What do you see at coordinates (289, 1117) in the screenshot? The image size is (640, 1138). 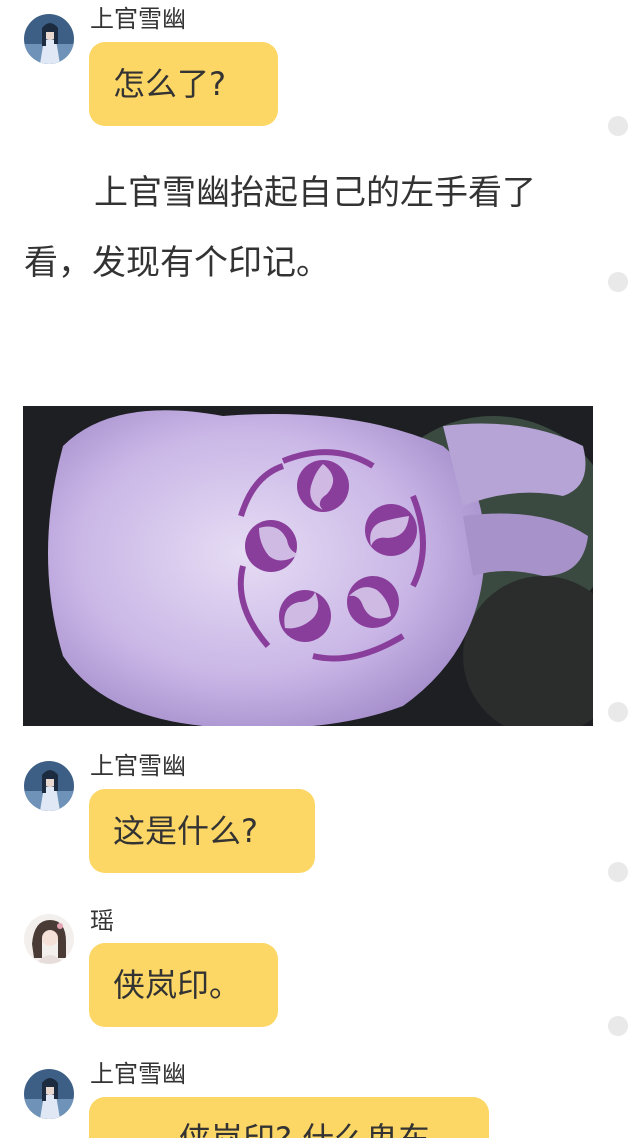 I see `message-bubble: 侠岚印? 什么鬼东` at bounding box center [289, 1117].